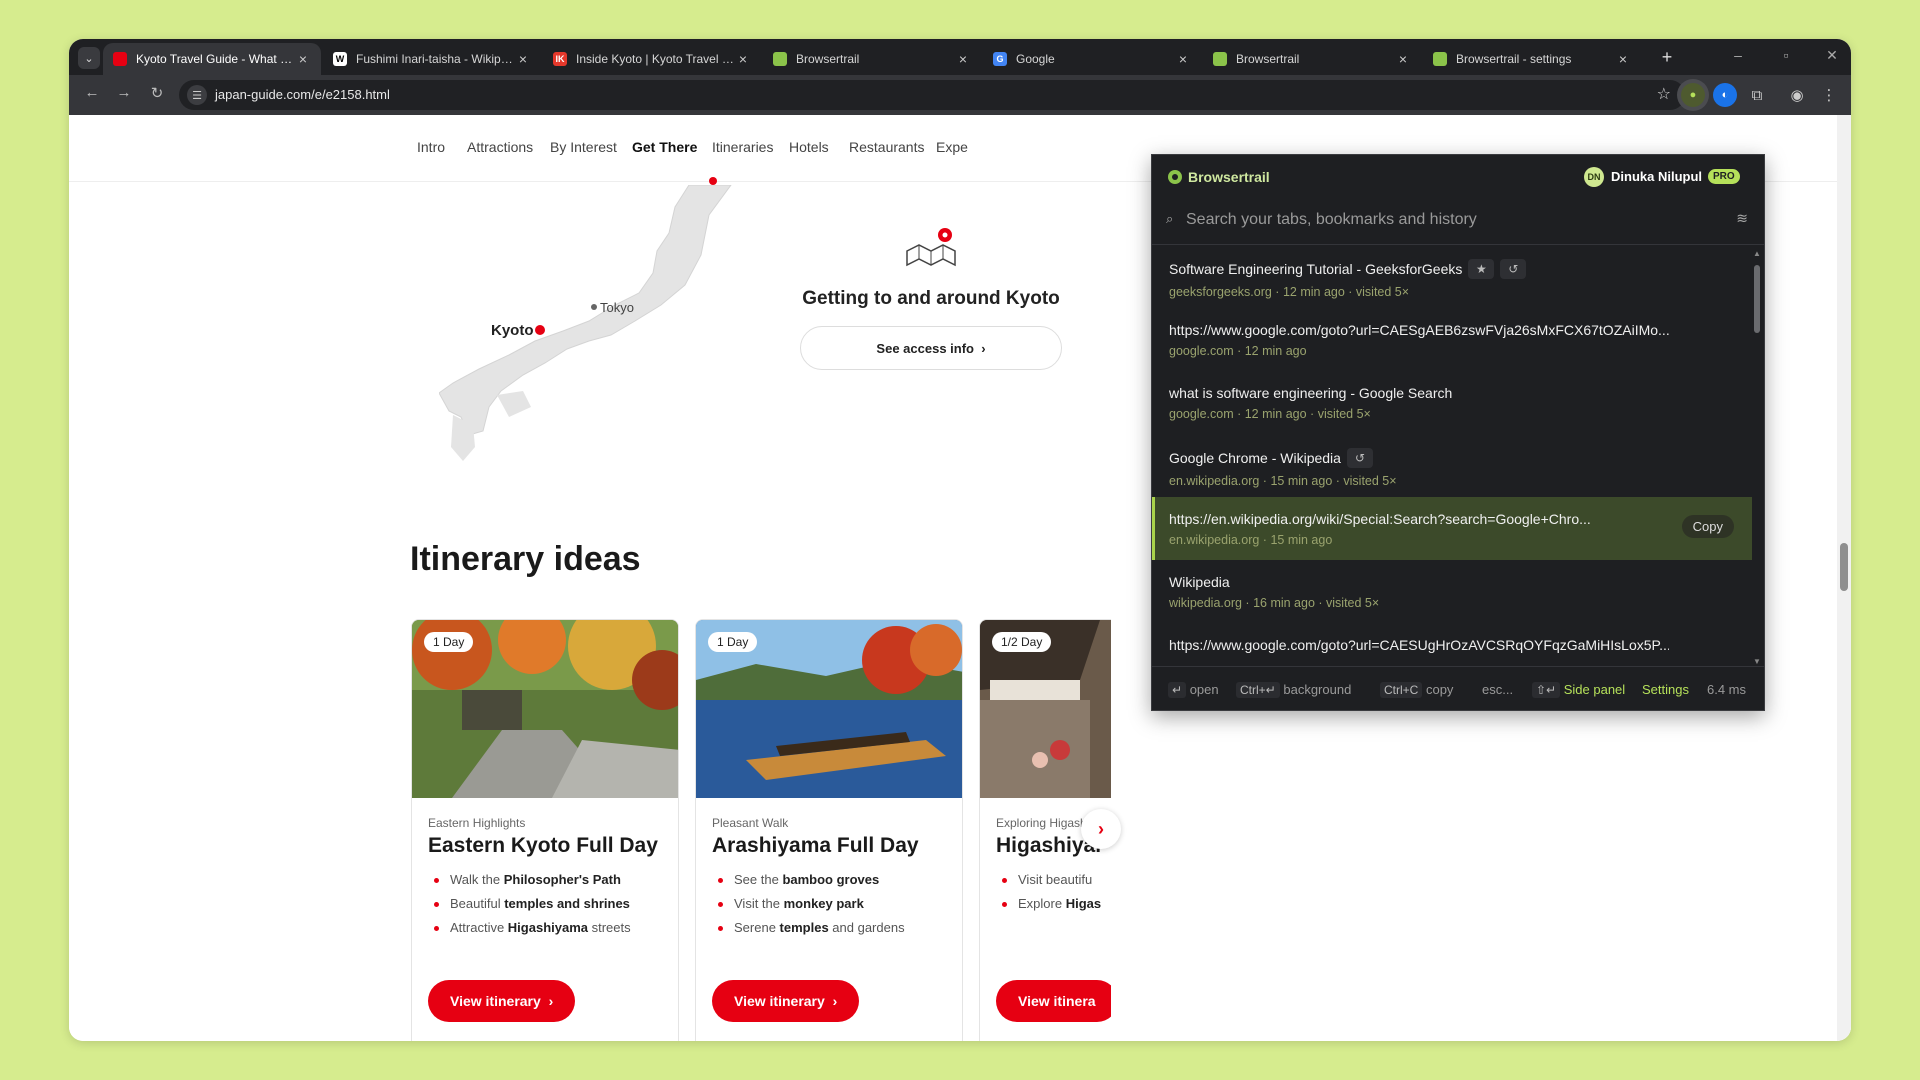  I want to click on address-url: japan-guide.com/e/e2158.html, so click(302, 94).